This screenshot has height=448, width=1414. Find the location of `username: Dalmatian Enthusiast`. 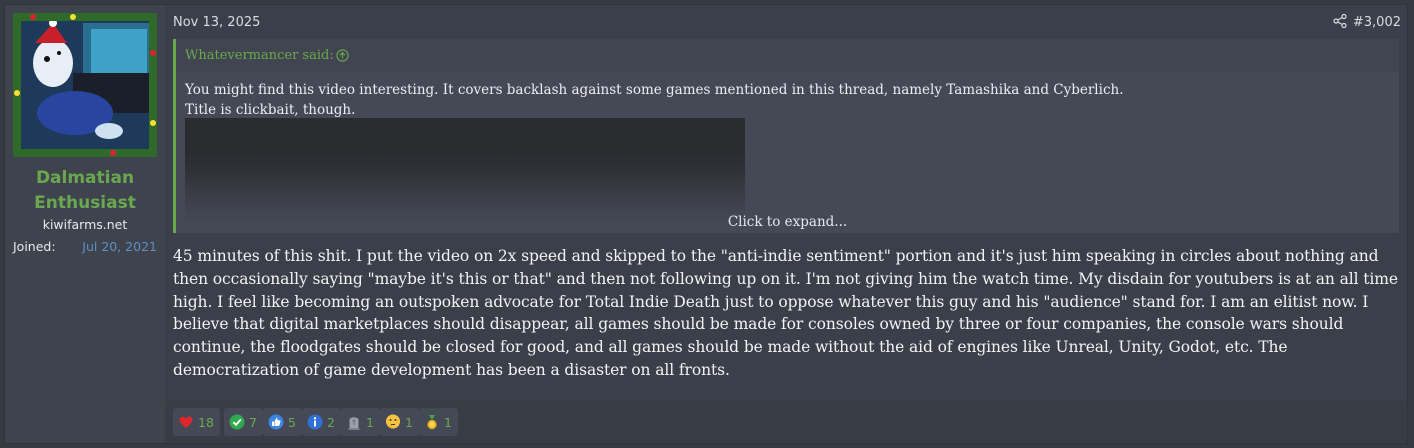

username: Dalmatian Enthusiast is located at coordinates (85, 191).